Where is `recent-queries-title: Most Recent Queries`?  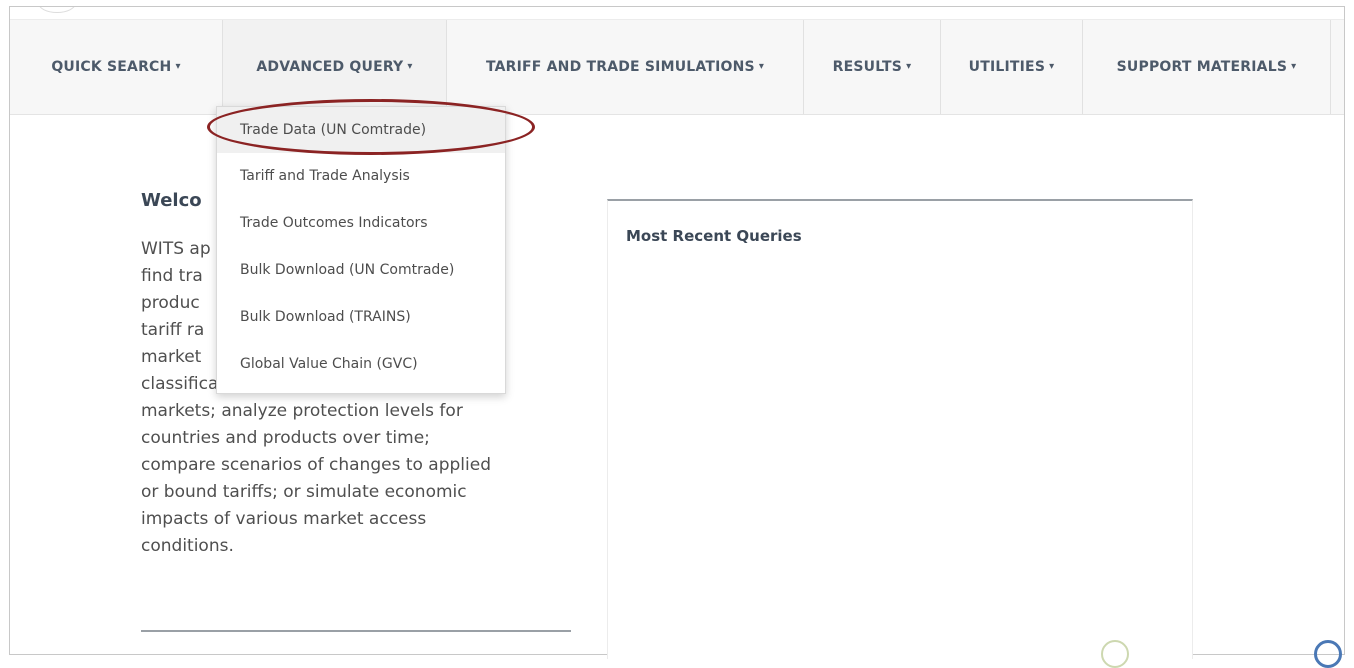 recent-queries-title: Most Recent Queries is located at coordinates (714, 236).